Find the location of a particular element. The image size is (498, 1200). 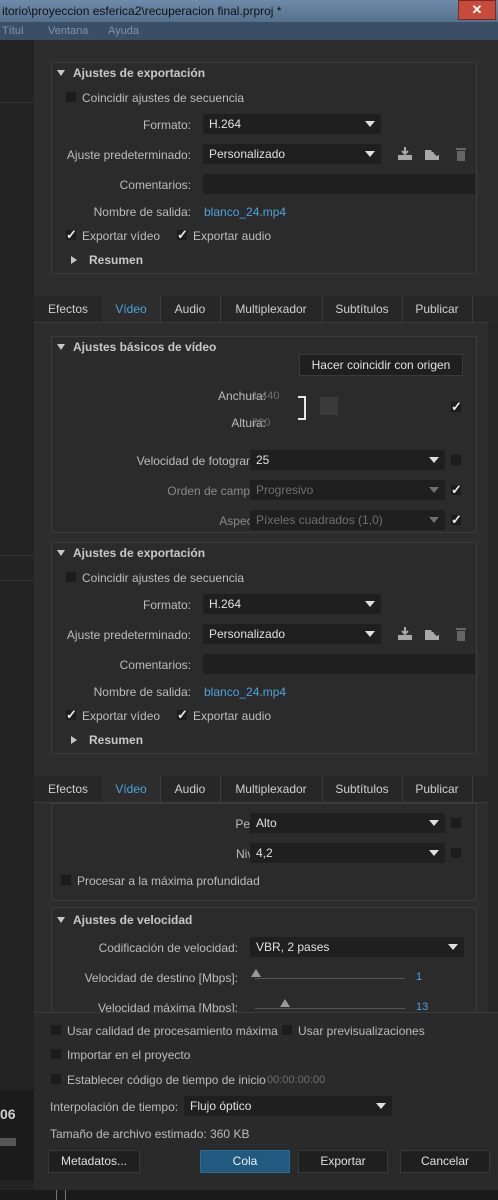

level-checkbox is located at coordinates (456, 853).